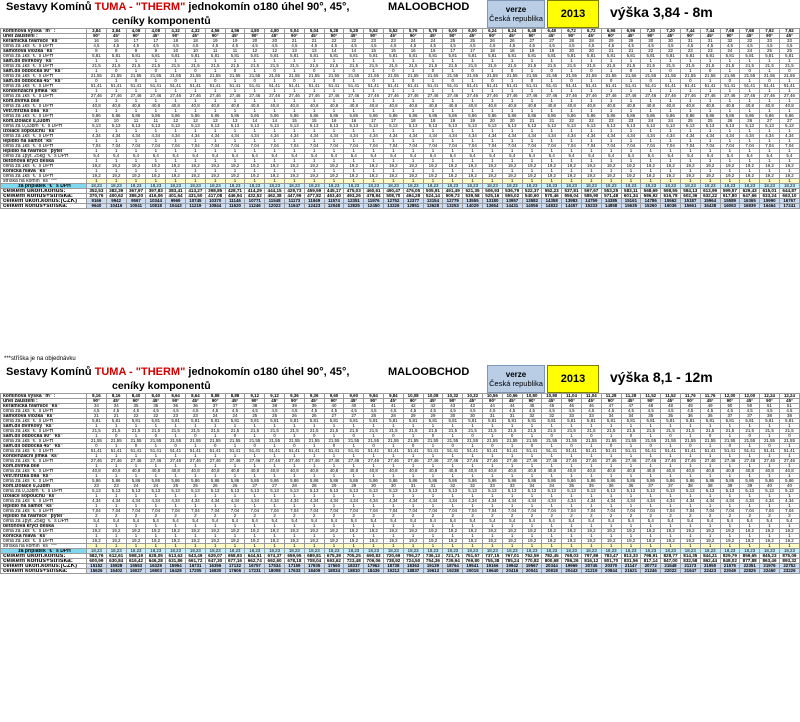 The image size is (800, 722). I want to click on table-cell: 617,80, so click(730, 196).